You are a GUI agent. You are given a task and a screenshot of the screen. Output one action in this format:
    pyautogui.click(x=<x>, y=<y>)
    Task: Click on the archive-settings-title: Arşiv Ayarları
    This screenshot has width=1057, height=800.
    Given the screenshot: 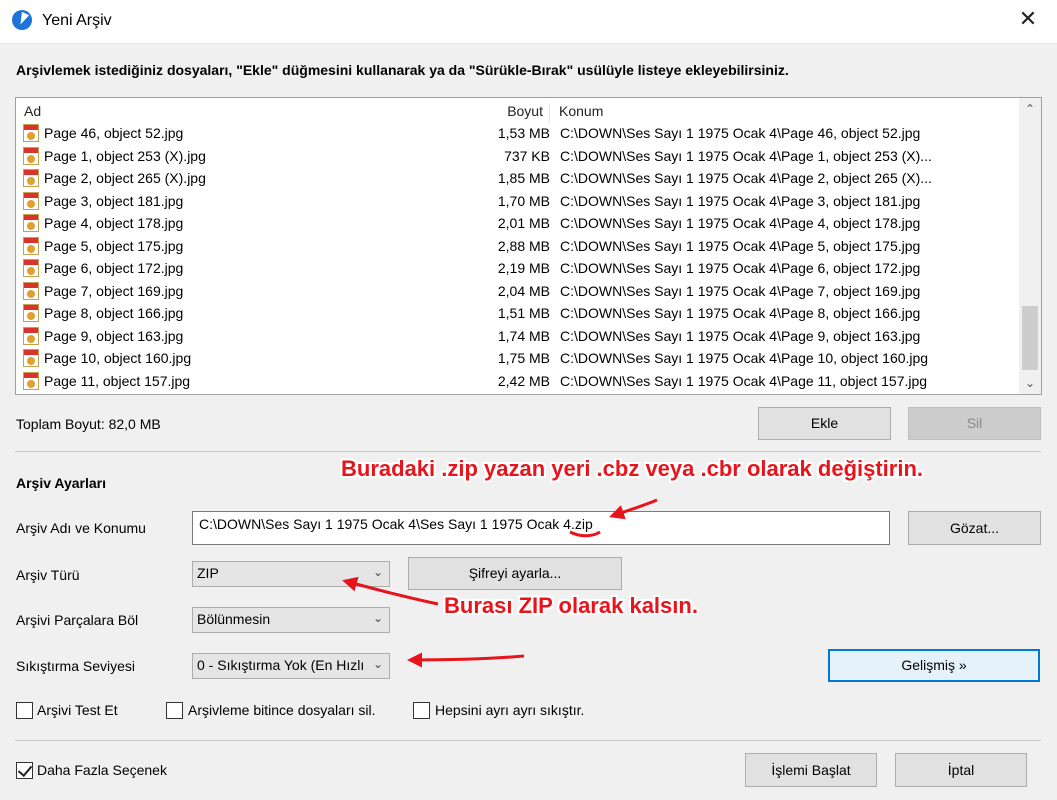 What is the action you would take?
    pyautogui.click(x=61, y=483)
    